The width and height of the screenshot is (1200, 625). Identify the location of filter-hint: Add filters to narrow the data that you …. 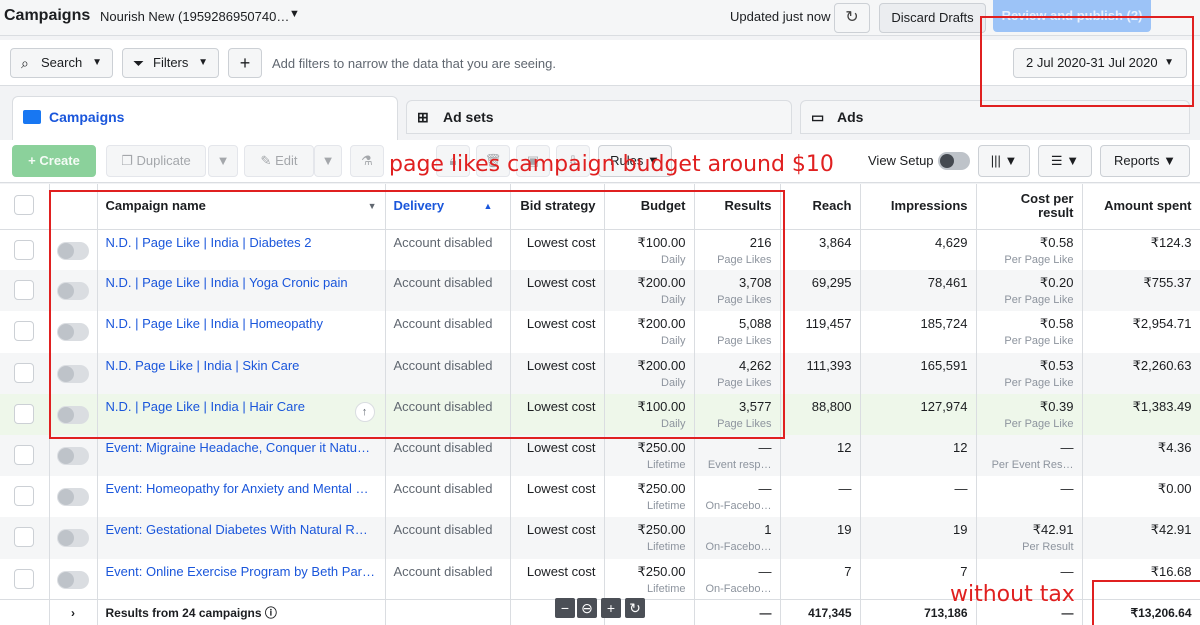
(414, 63).